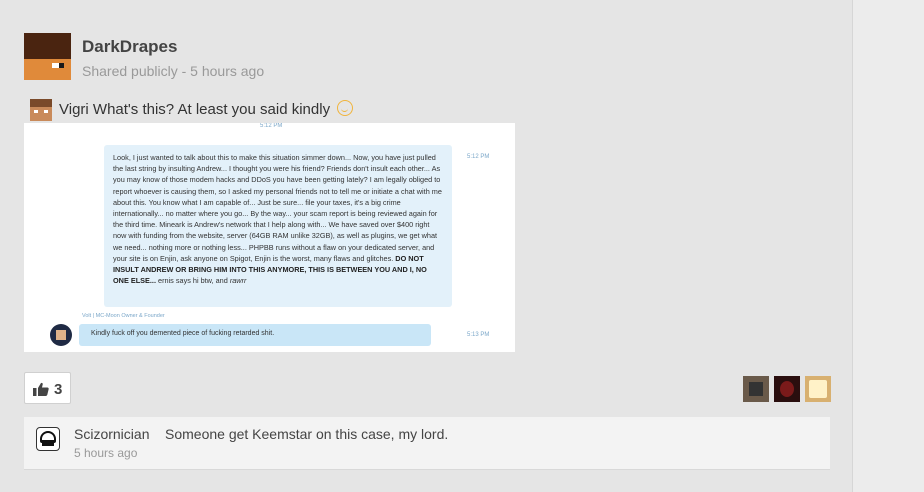 The height and width of the screenshot is (492, 924). What do you see at coordinates (173, 71) in the screenshot?
I see `post-visibility-timestamp: Shared publicly - 5 hours ago` at bounding box center [173, 71].